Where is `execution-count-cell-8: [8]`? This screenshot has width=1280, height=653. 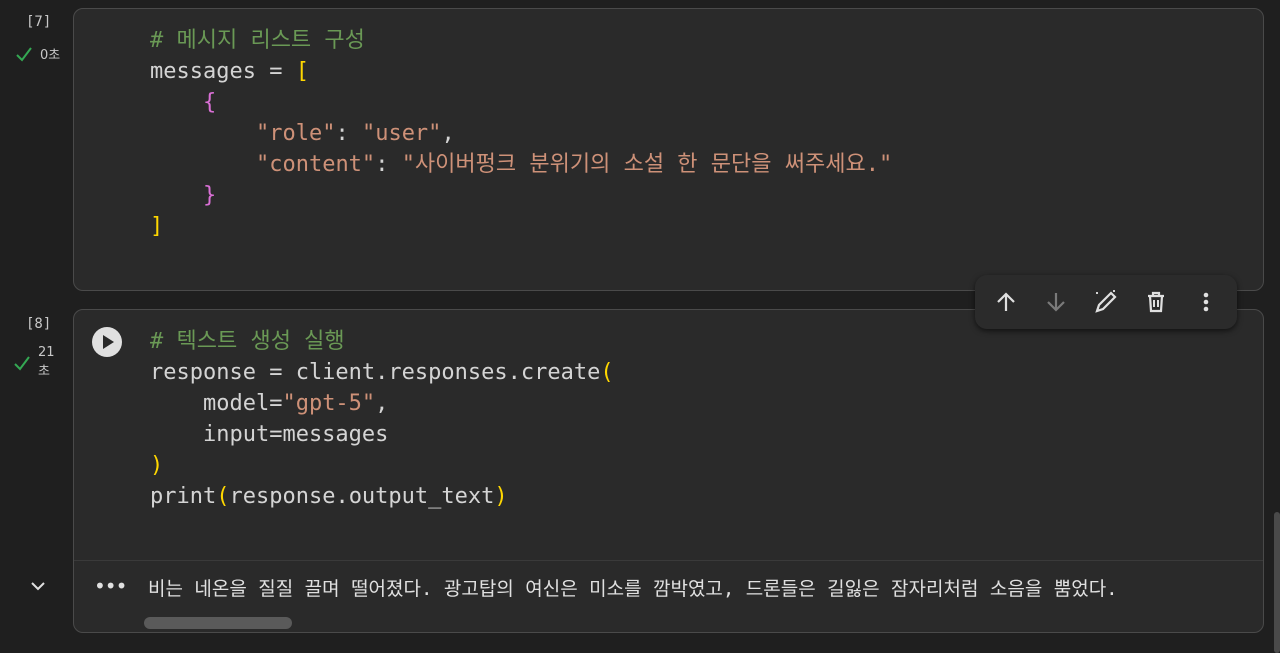
execution-count-cell-8: [8] is located at coordinates (39, 324).